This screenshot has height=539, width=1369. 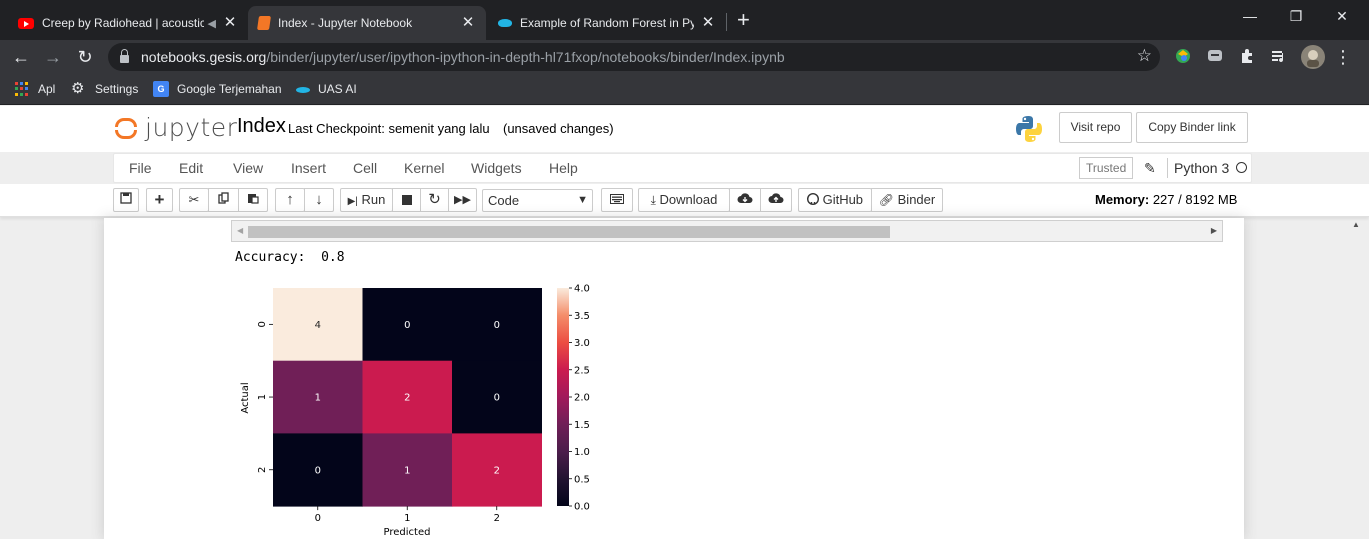 I want to click on binder-button: 🔗︎ Binder, so click(x=907, y=200).